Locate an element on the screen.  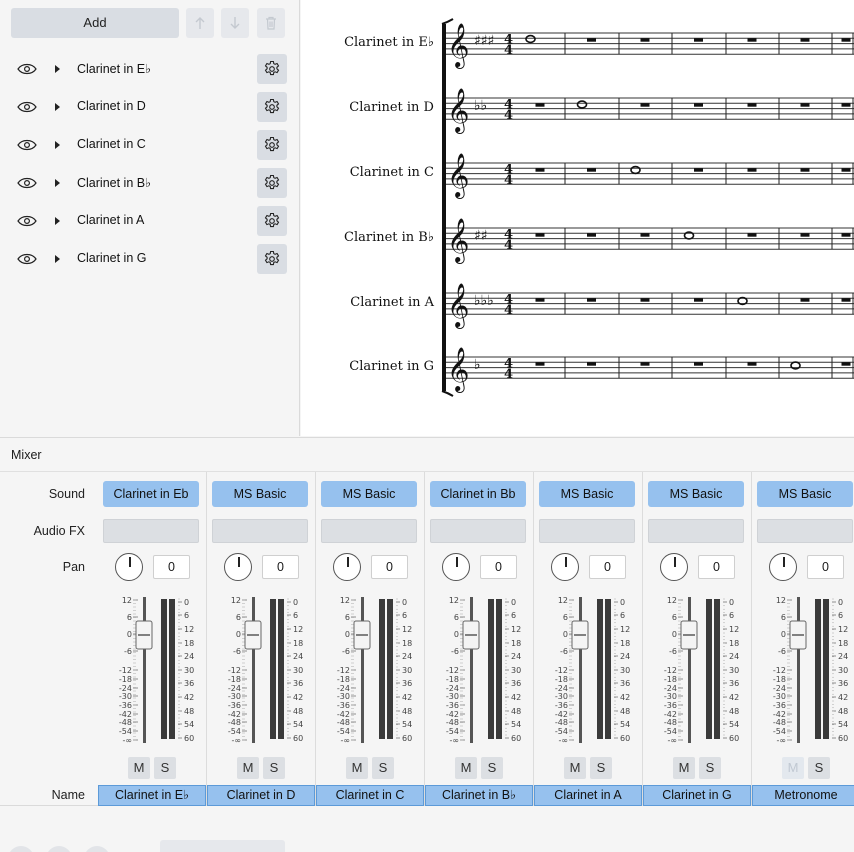
move-down-button is located at coordinates (235, 23).